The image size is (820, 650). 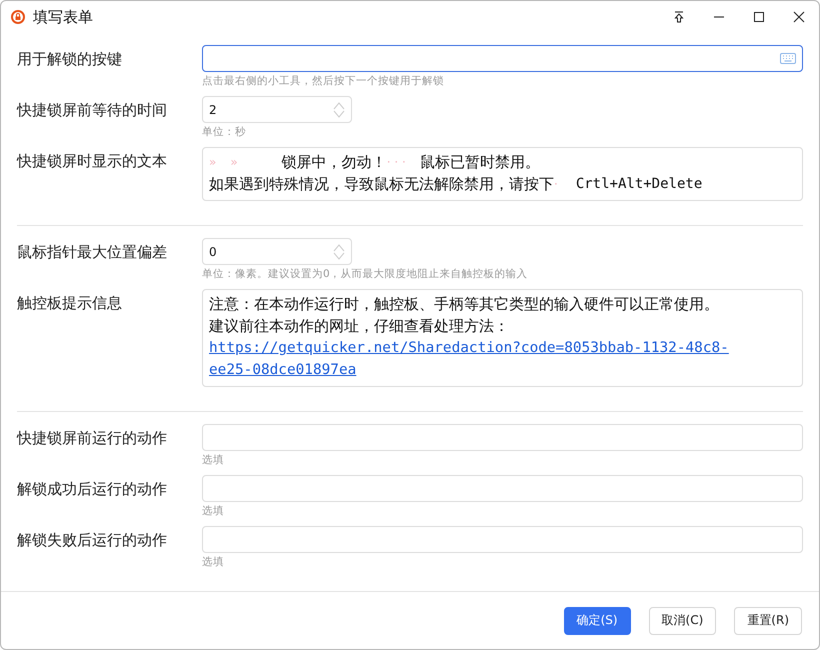 I want to click on text-line: 如果遇到特殊情况，导致鼠标无法解除禁用，请按下, so click(x=381, y=184).